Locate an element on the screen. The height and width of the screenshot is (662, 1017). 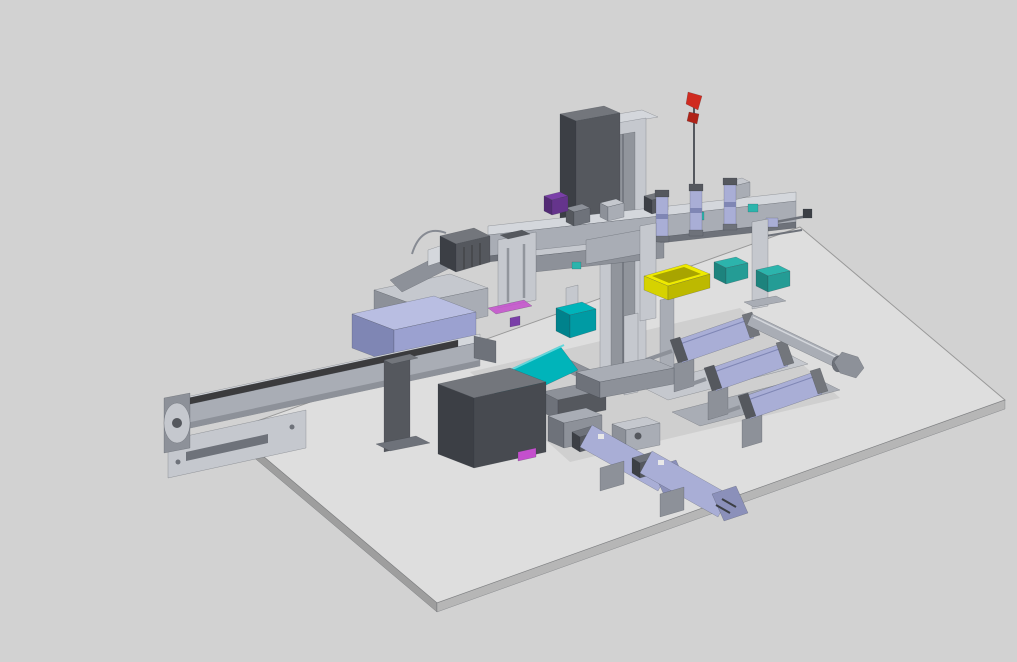
conveyor-bracket-front is located at coordinates (397, 403).